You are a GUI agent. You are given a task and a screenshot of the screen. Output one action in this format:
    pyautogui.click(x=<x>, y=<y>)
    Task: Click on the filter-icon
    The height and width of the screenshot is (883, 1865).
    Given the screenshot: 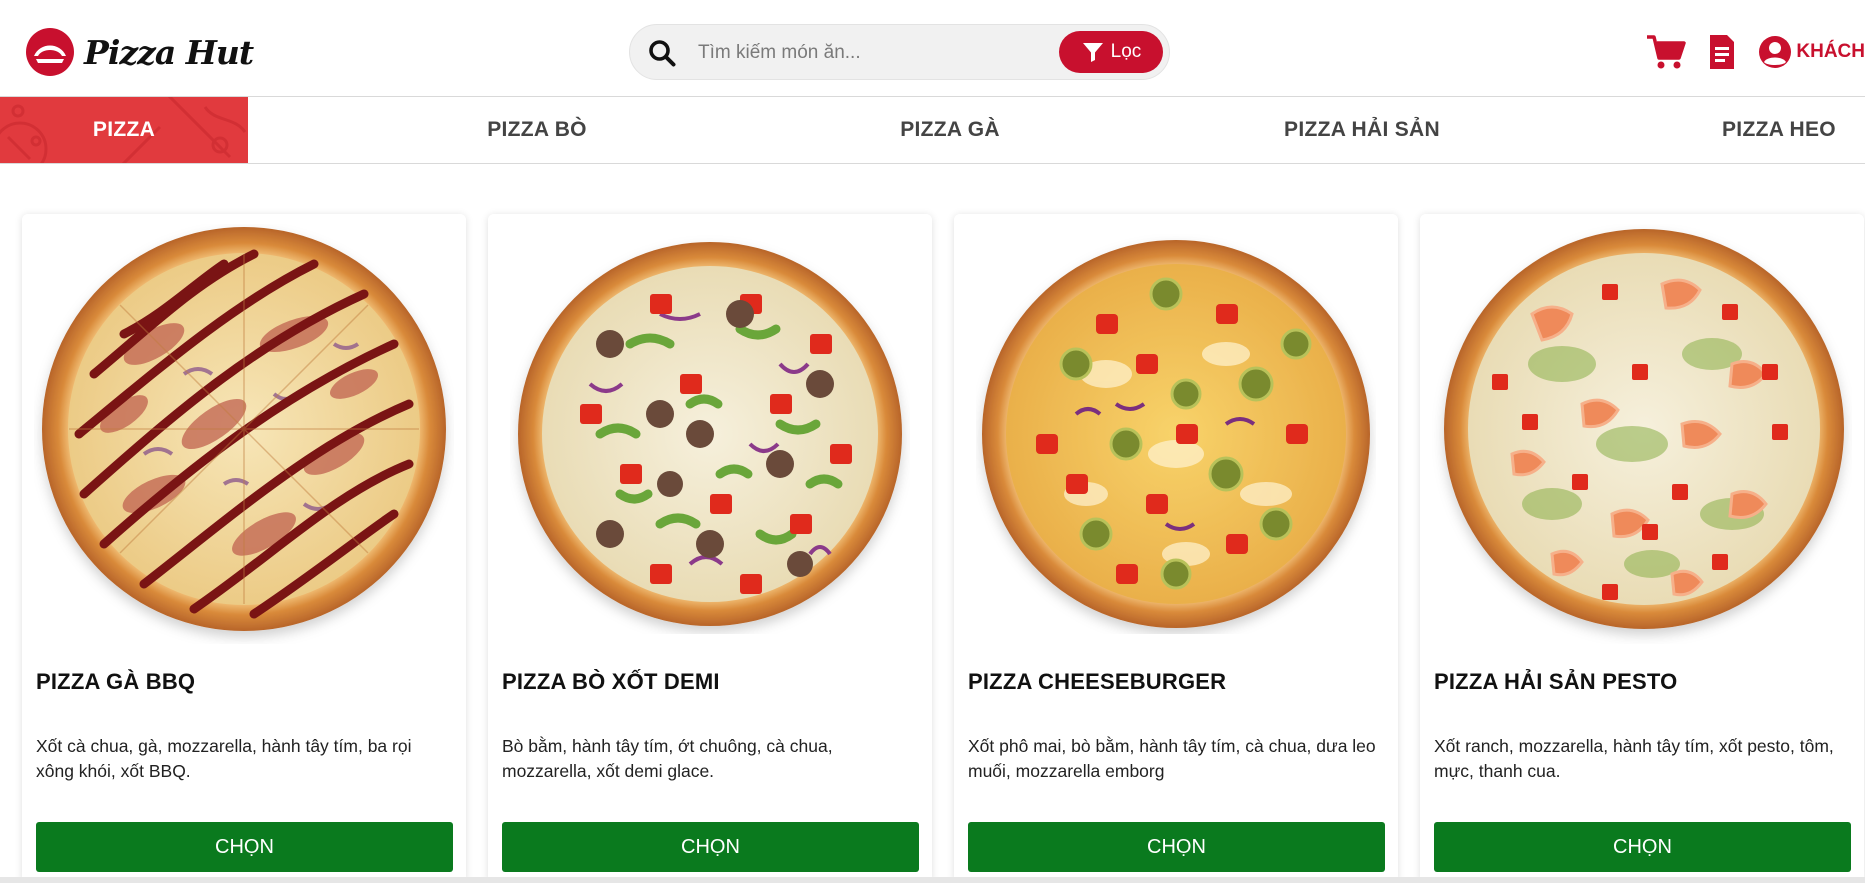 What is the action you would take?
    pyautogui.click(x=1092, y=52)
    